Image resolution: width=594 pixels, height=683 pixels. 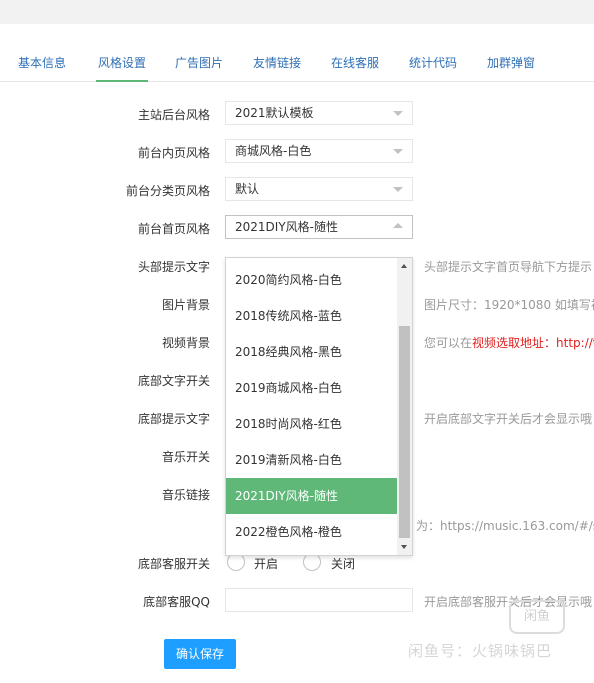 What do you see at coordinates (537, 617) in the screenshot?
I see `watermark-logo: 闲鱼` at bounding box center [537, 617].